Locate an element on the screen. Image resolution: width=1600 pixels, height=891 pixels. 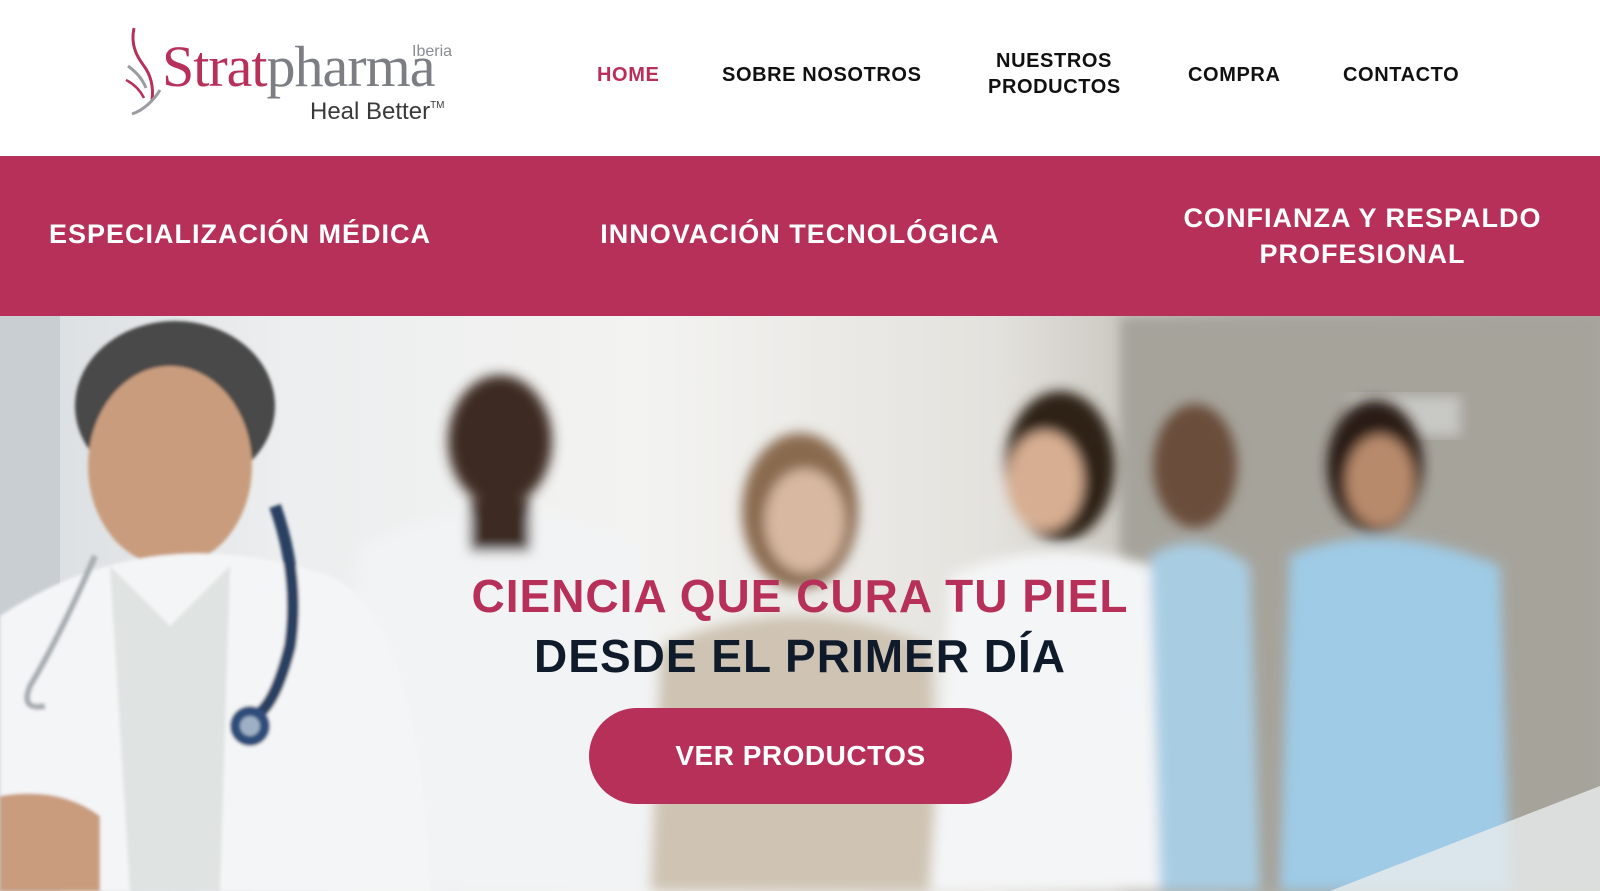
banner-item-innovacion: INNOVACIÓN TECNOLÓGICA is located at coordinates (800, 234).